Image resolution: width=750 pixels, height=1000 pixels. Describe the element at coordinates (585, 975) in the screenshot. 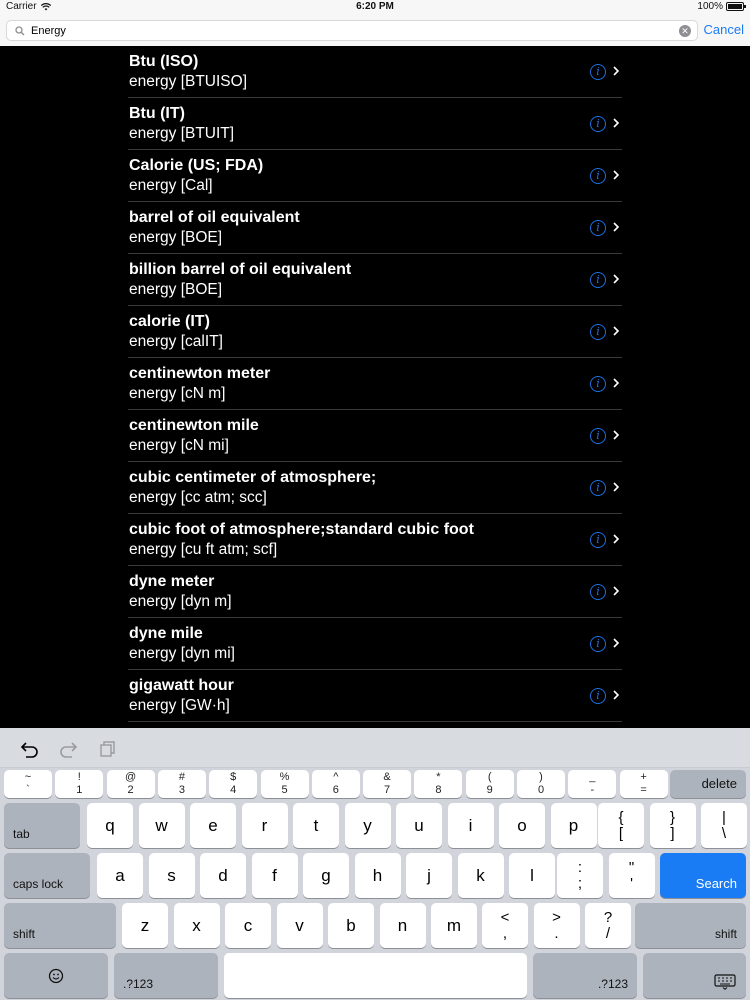

I see `numbers-key-right: .?123` at that location.